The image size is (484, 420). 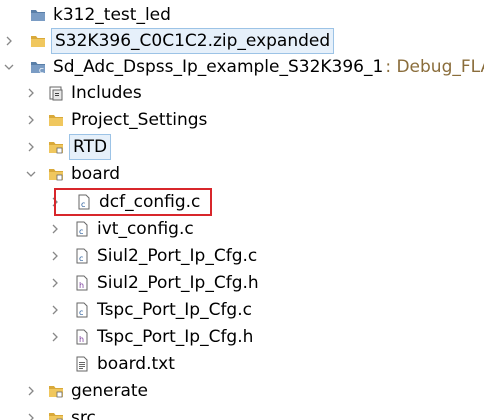 I want to click on build-config-decoration: : Debug_FLA, so click(x=434, y=67).